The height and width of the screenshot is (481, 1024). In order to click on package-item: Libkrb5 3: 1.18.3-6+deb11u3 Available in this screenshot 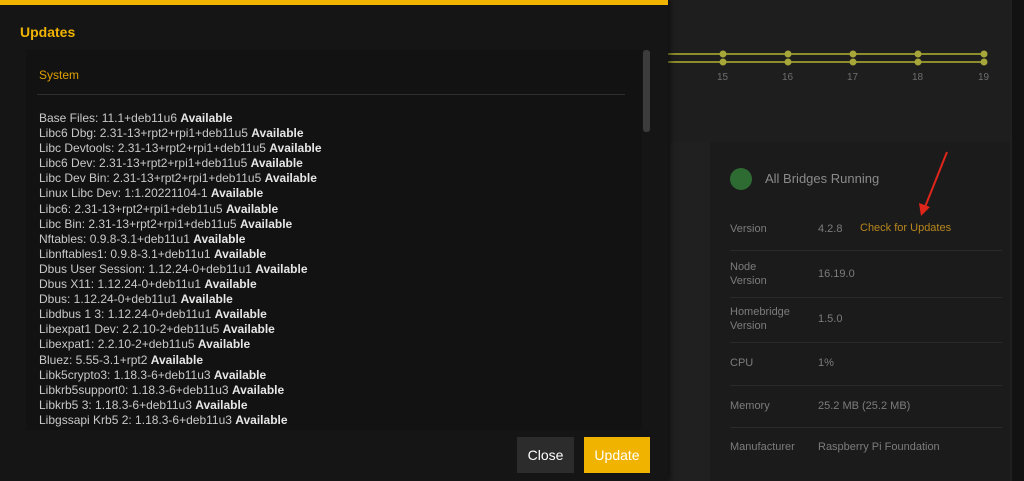, I will do `click(180, 405)`.